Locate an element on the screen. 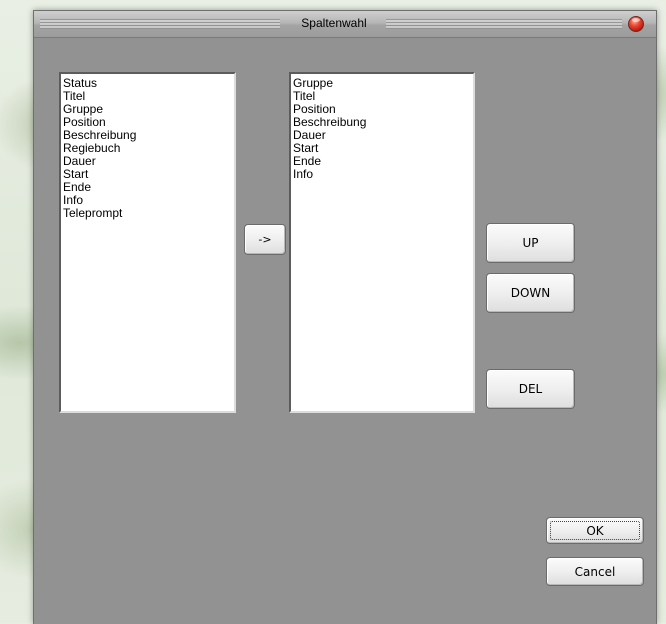  add-column-button: -> is located at coordinates (265, 239).